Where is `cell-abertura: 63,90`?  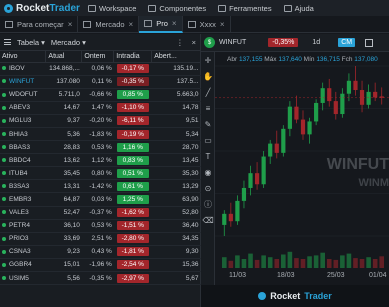 cell-abertura: 63,90 is located at coordinates (176, 199).